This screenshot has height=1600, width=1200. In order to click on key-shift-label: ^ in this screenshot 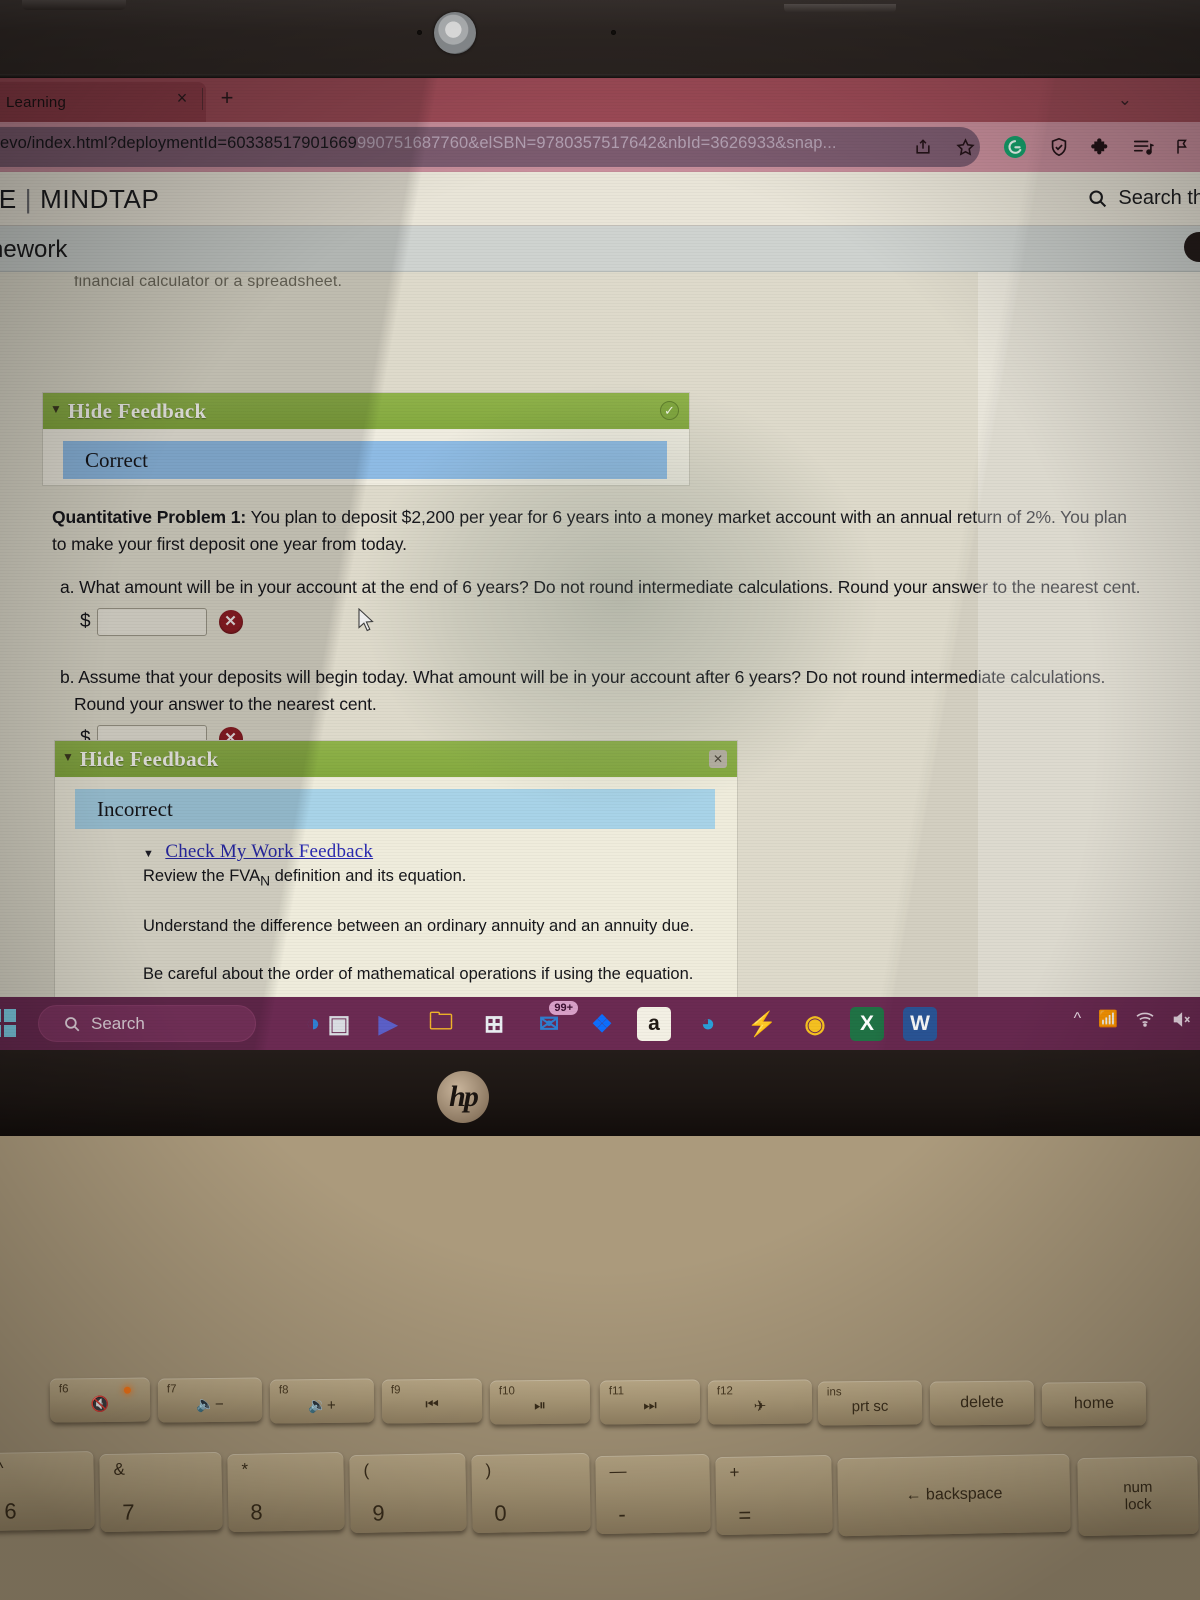, I will do `click(2, 1468)`.